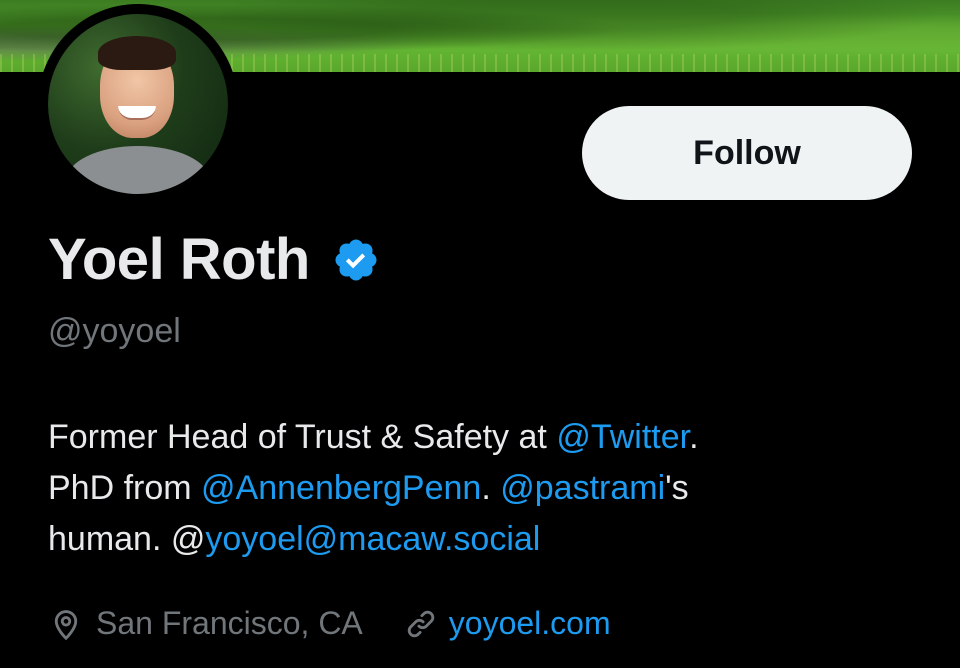  Describe the element at coordinates (372, 539) in the screenshot. I see `mastodon-link: yoyoel@macaw.social` at that location.